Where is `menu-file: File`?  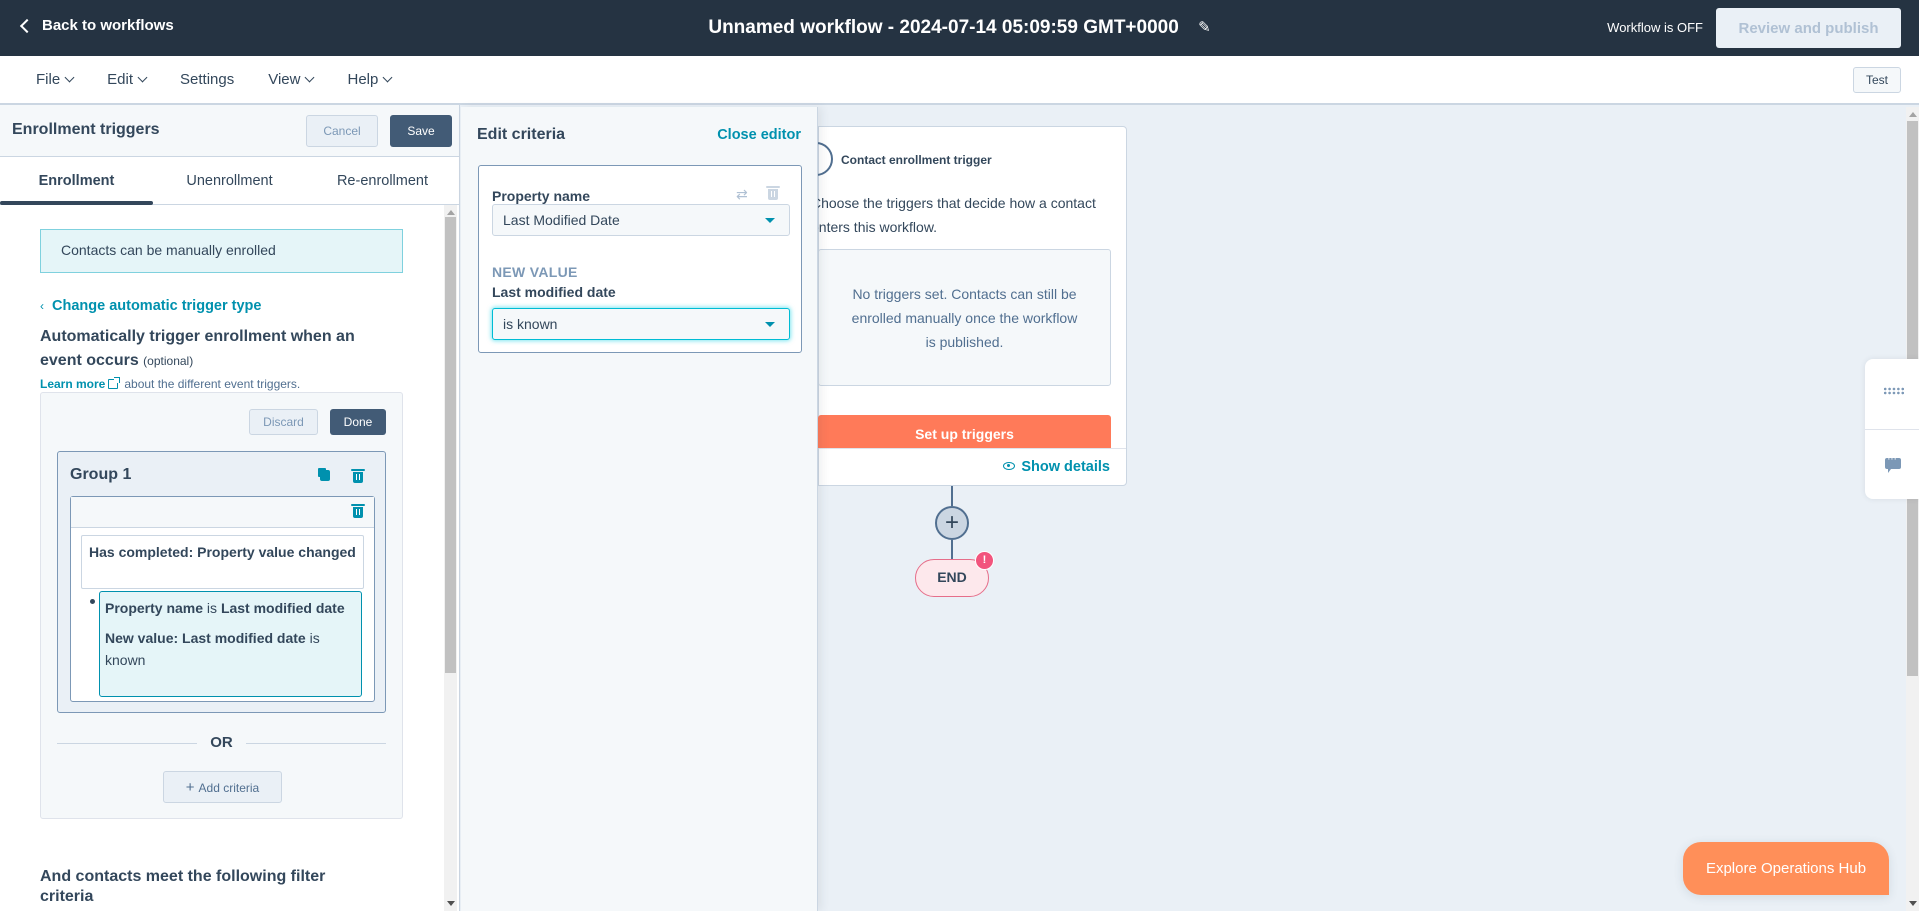 menu-file: File is located at coordinates (54, 79).